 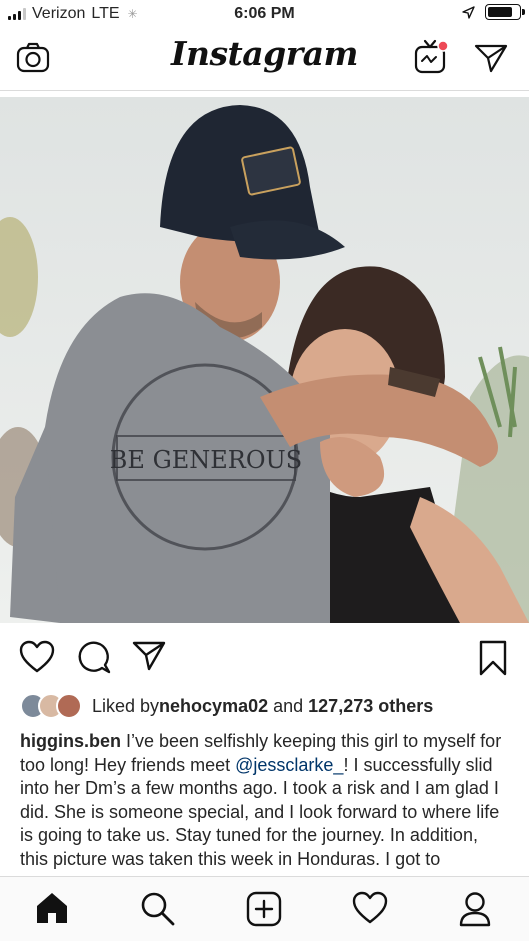 I want to click on bottom-tab-bar, so click(x=264, y=908).